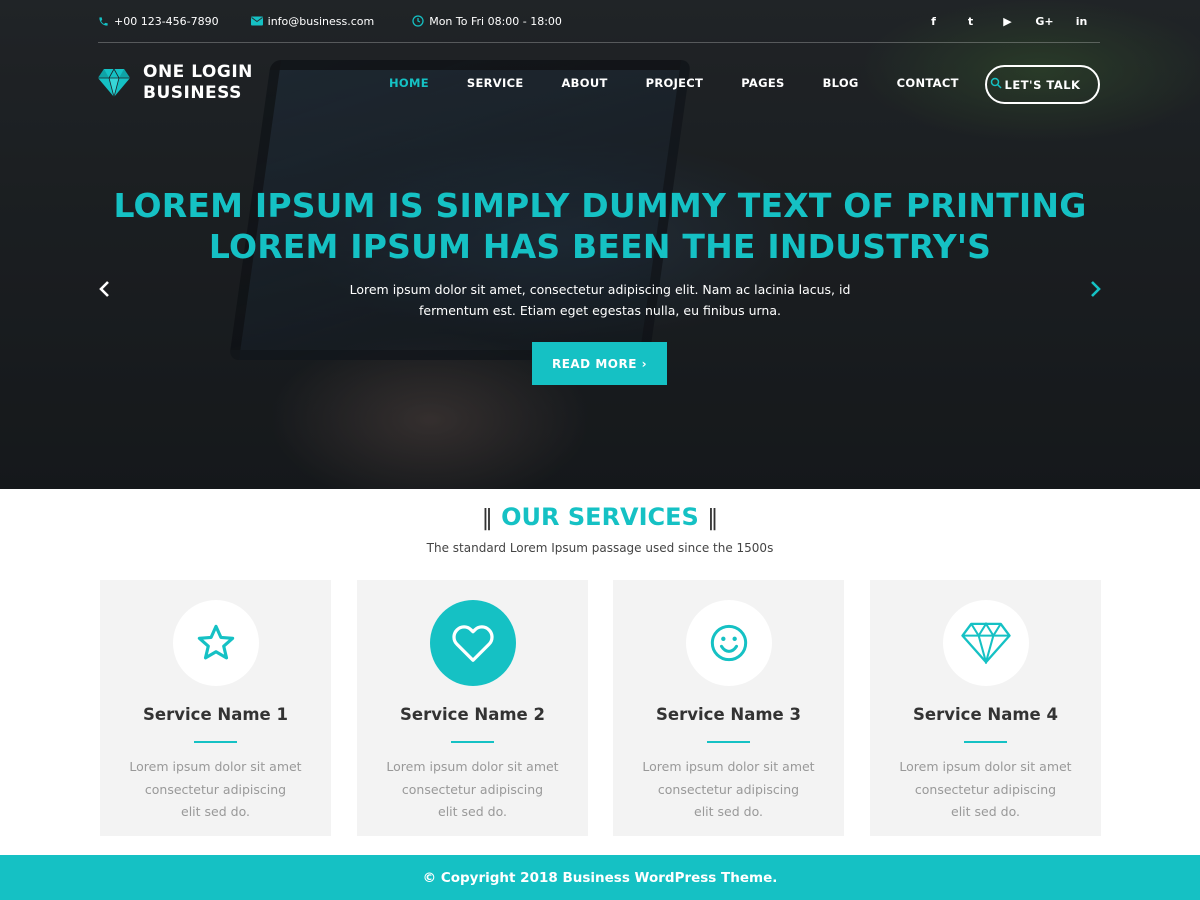  I want to click on services-title-text: OUR SERVICES, so click(600, 517).